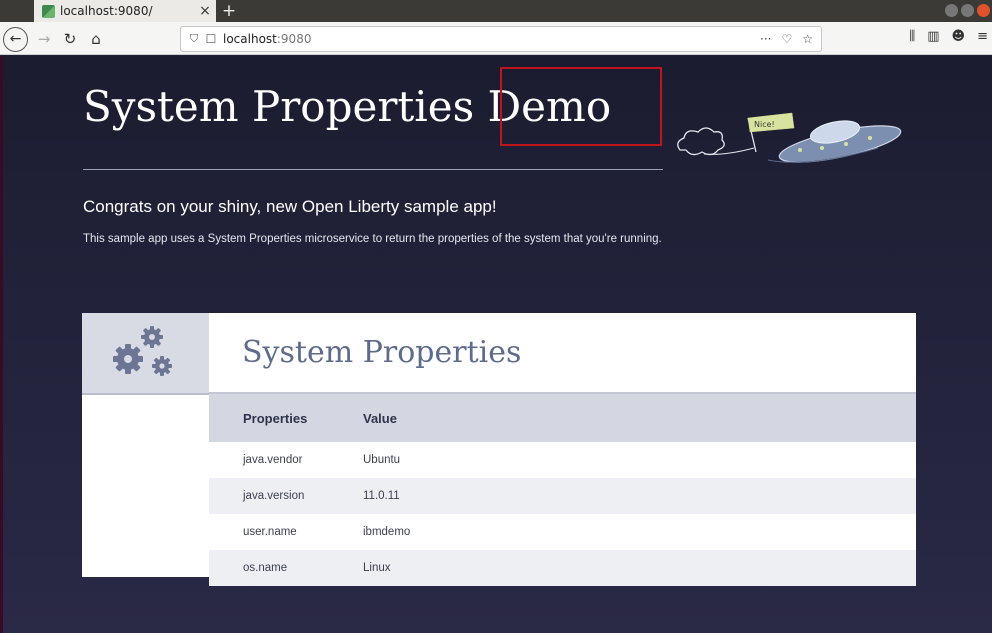  I want to click on minimize-button, so click(951, 10).